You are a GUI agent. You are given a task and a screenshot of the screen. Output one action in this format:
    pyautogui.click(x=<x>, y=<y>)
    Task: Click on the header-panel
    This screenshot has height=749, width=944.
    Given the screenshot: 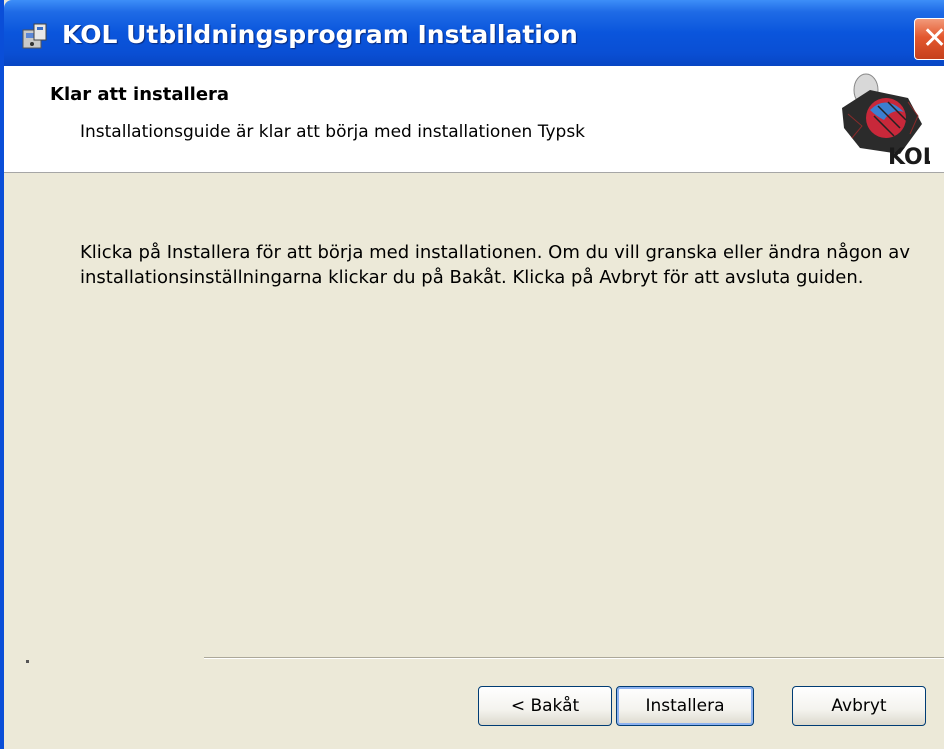 What is the action you would take?
    pyautogui.click(x=474, y=119)
    